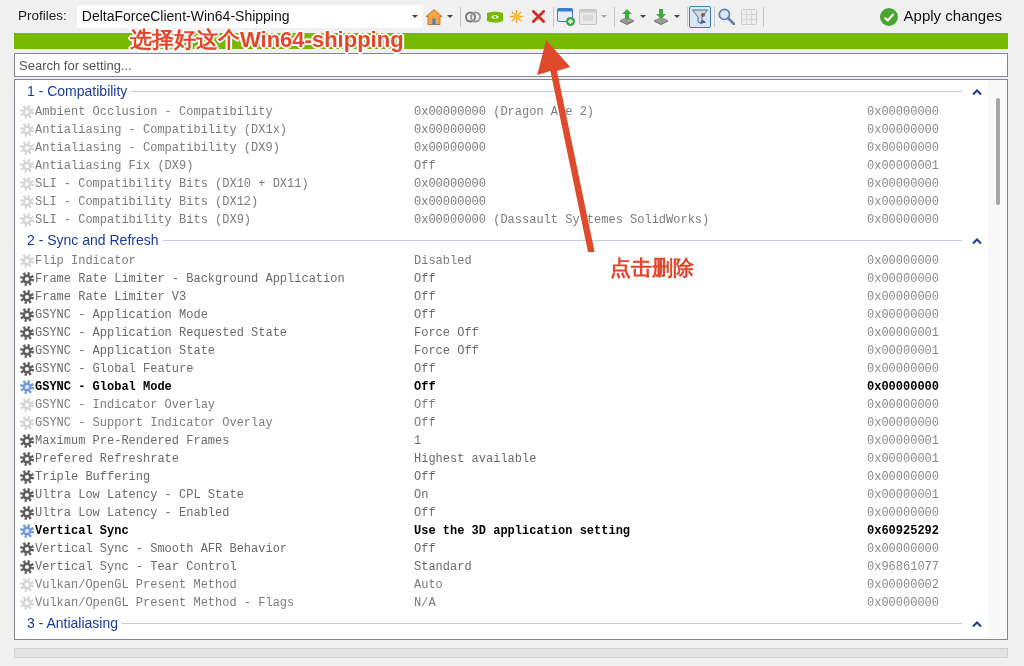  Describe the element at coordinates (418, 441) in the screenshot. I see `setting-value: 1` at that location.